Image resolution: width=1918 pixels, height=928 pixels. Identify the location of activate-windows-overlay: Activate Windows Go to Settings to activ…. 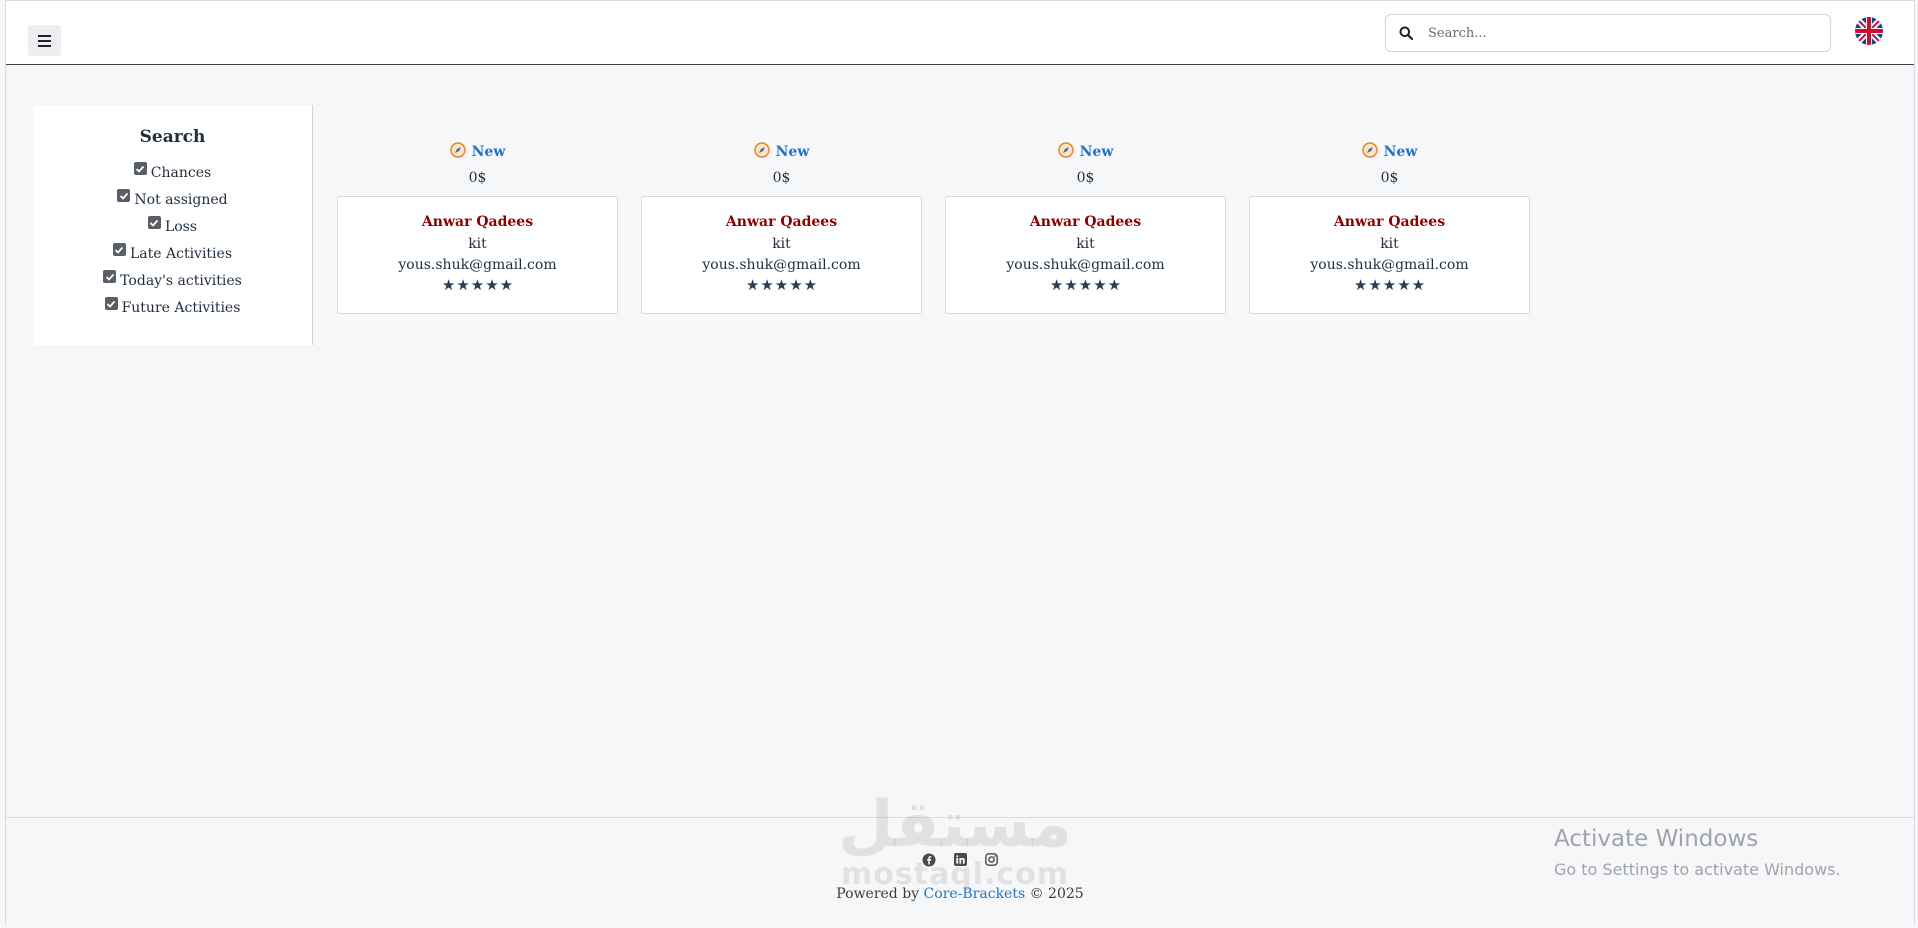
(1697, 852).